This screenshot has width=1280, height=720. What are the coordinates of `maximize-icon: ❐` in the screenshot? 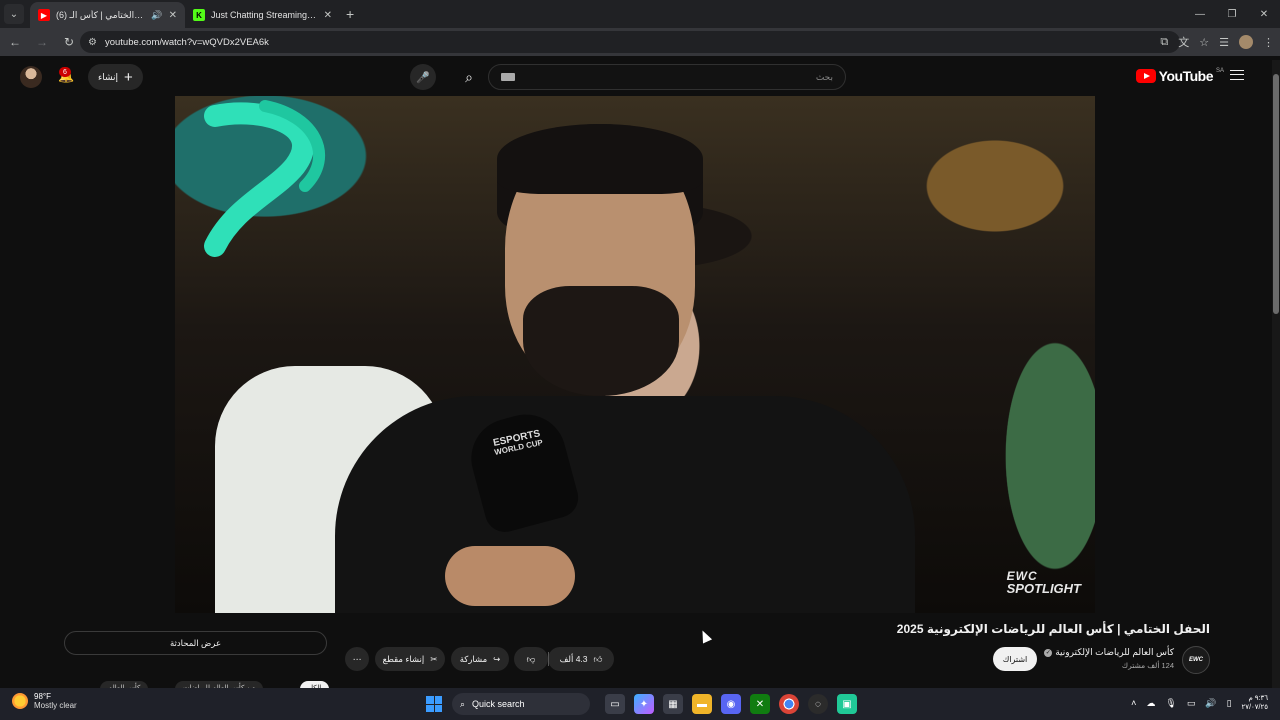 It's located at (1232, 14).